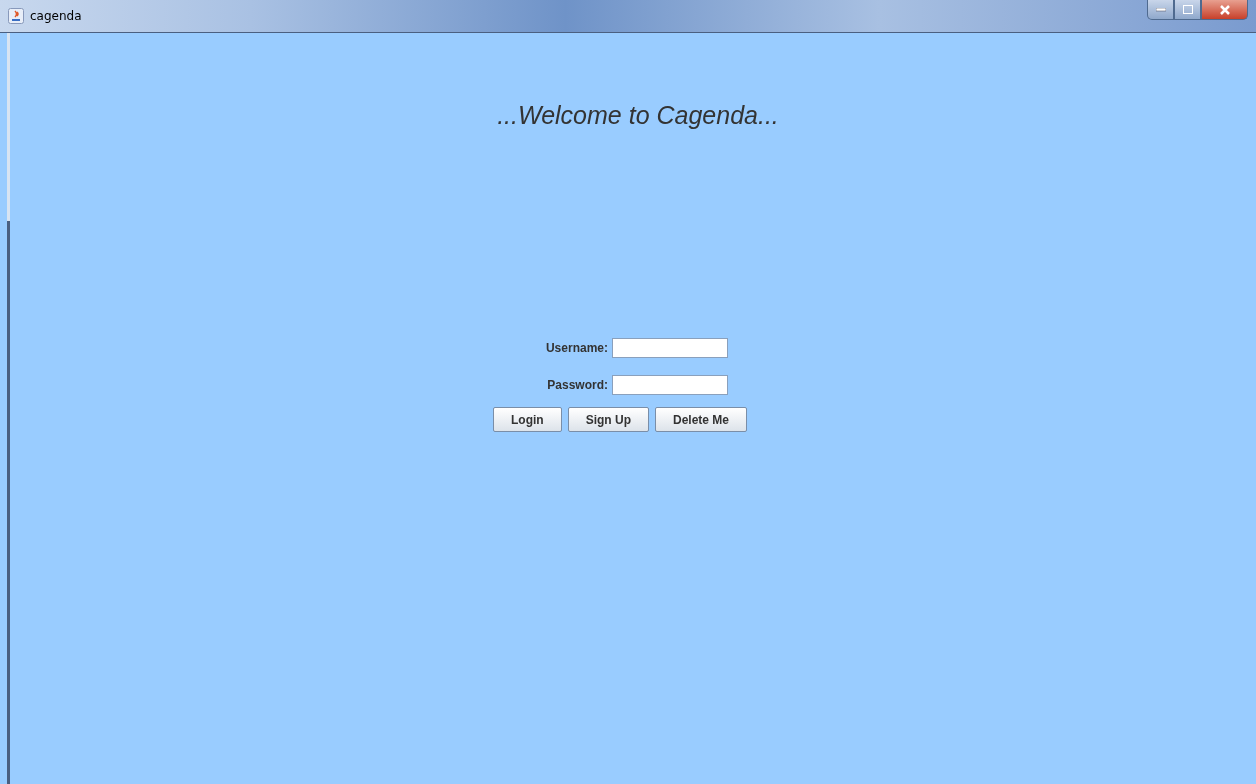  What do you see at coordinates (56, 16) in the screenshot?
I see `window-title: cagenda` at bounding box center [56, 16].